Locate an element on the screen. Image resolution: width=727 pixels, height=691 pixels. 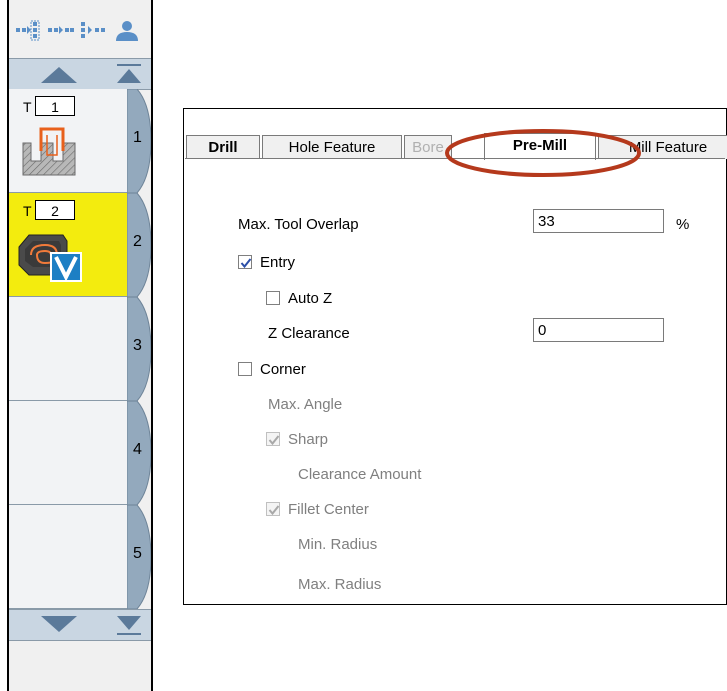
corner-label: Corner is located at coordinates (283, 369).